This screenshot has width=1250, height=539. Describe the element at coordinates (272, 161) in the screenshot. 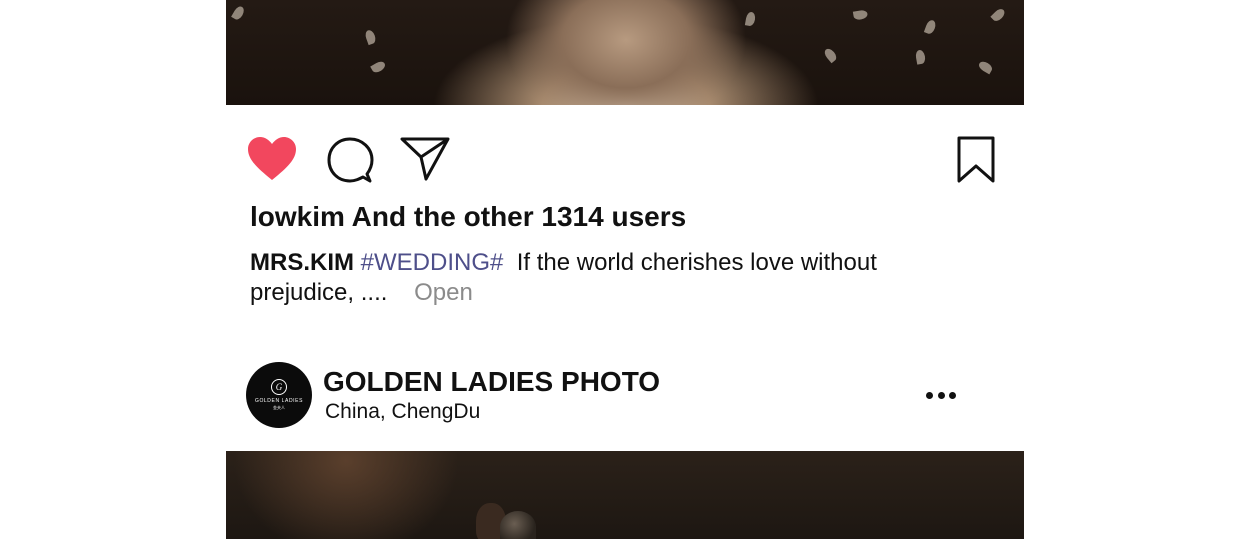

I see `heart-icon` at that location.